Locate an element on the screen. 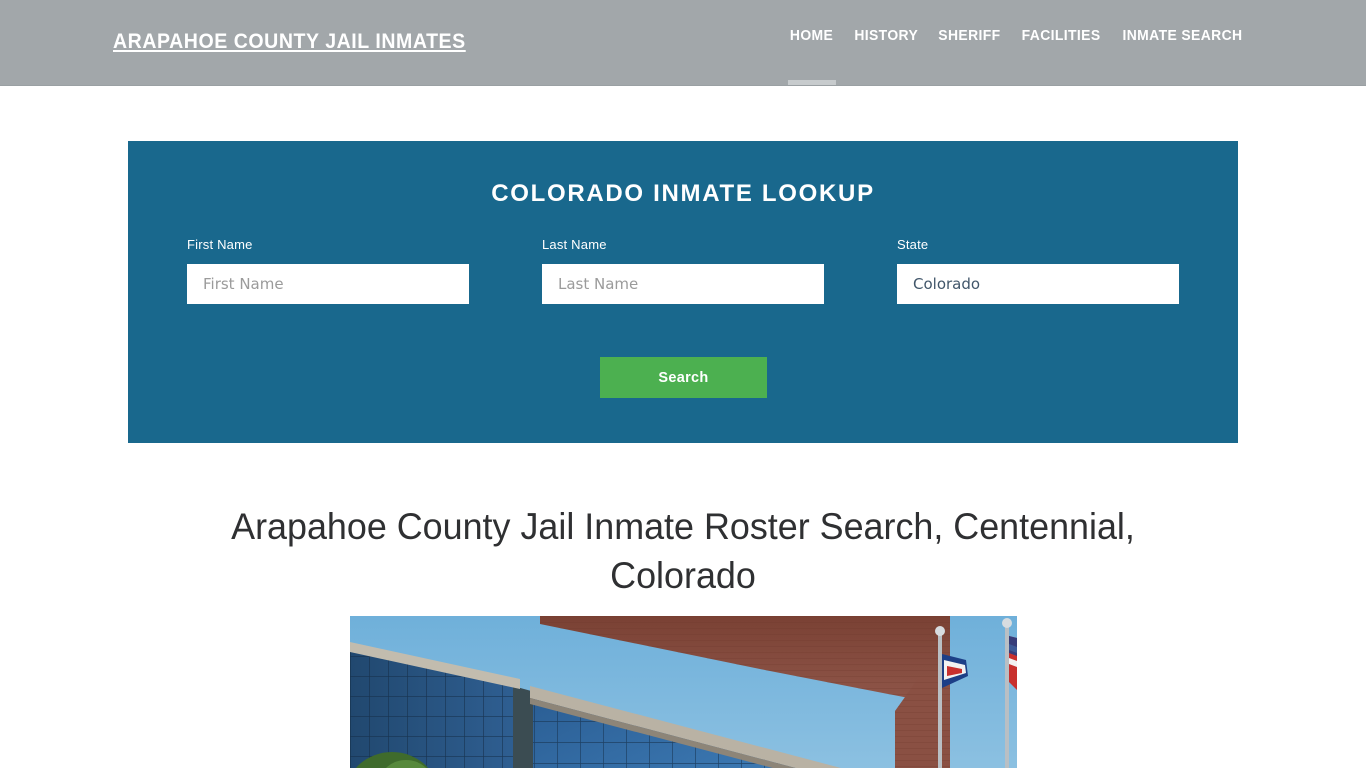 The height and width of the screenshot is (768, 1366). last-name-field-group: Last Name is located at coordinates (683, 270).